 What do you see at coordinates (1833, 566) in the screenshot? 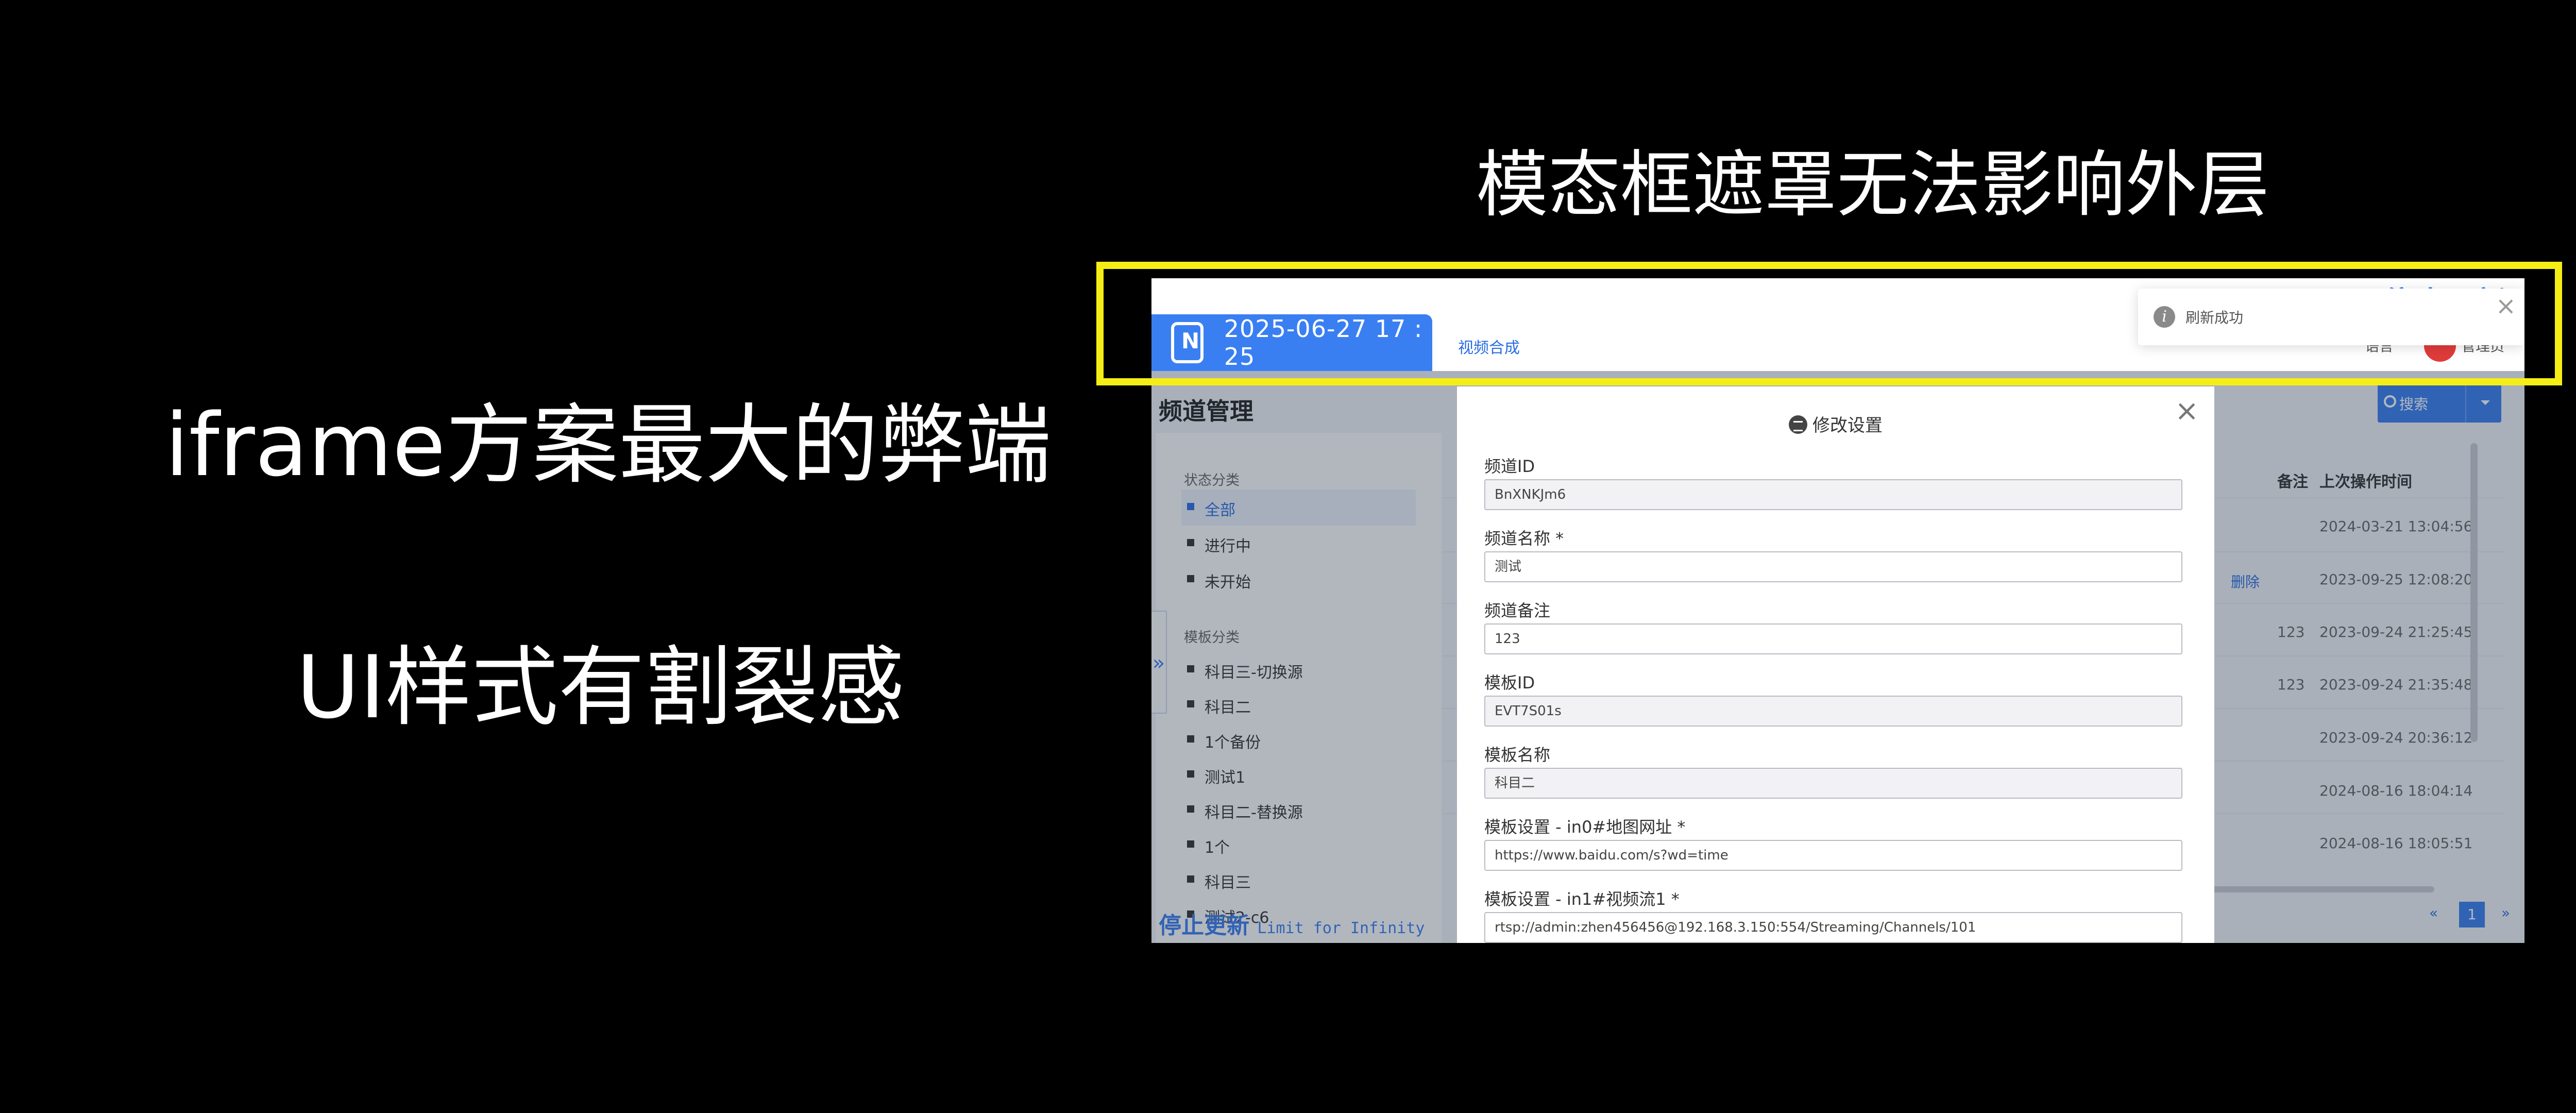
I see `channel-name-field: 测试` at bounding box center [1833, 566].